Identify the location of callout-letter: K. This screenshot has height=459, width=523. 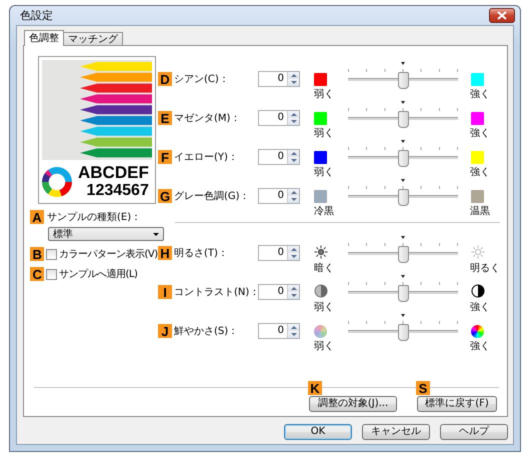
(315, 388).